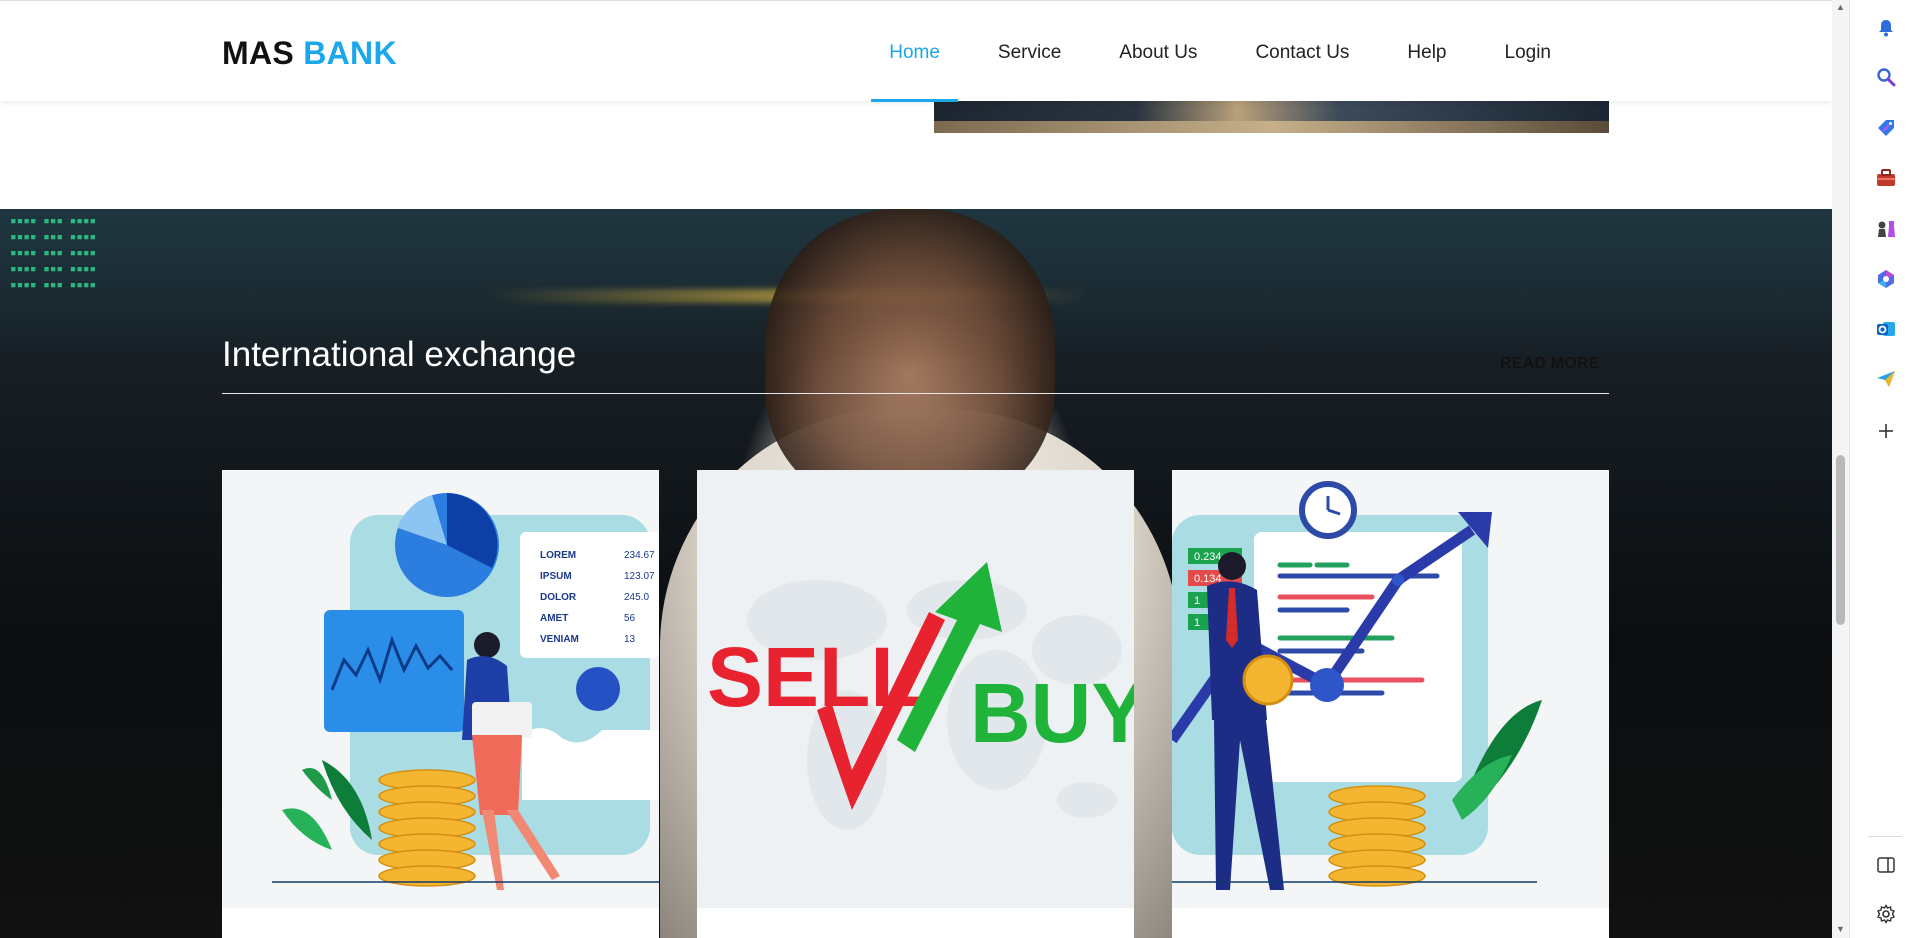  Describe the element at coordinates (1884, 469) in the screenshot. I see `browser-sidebar` at that location.